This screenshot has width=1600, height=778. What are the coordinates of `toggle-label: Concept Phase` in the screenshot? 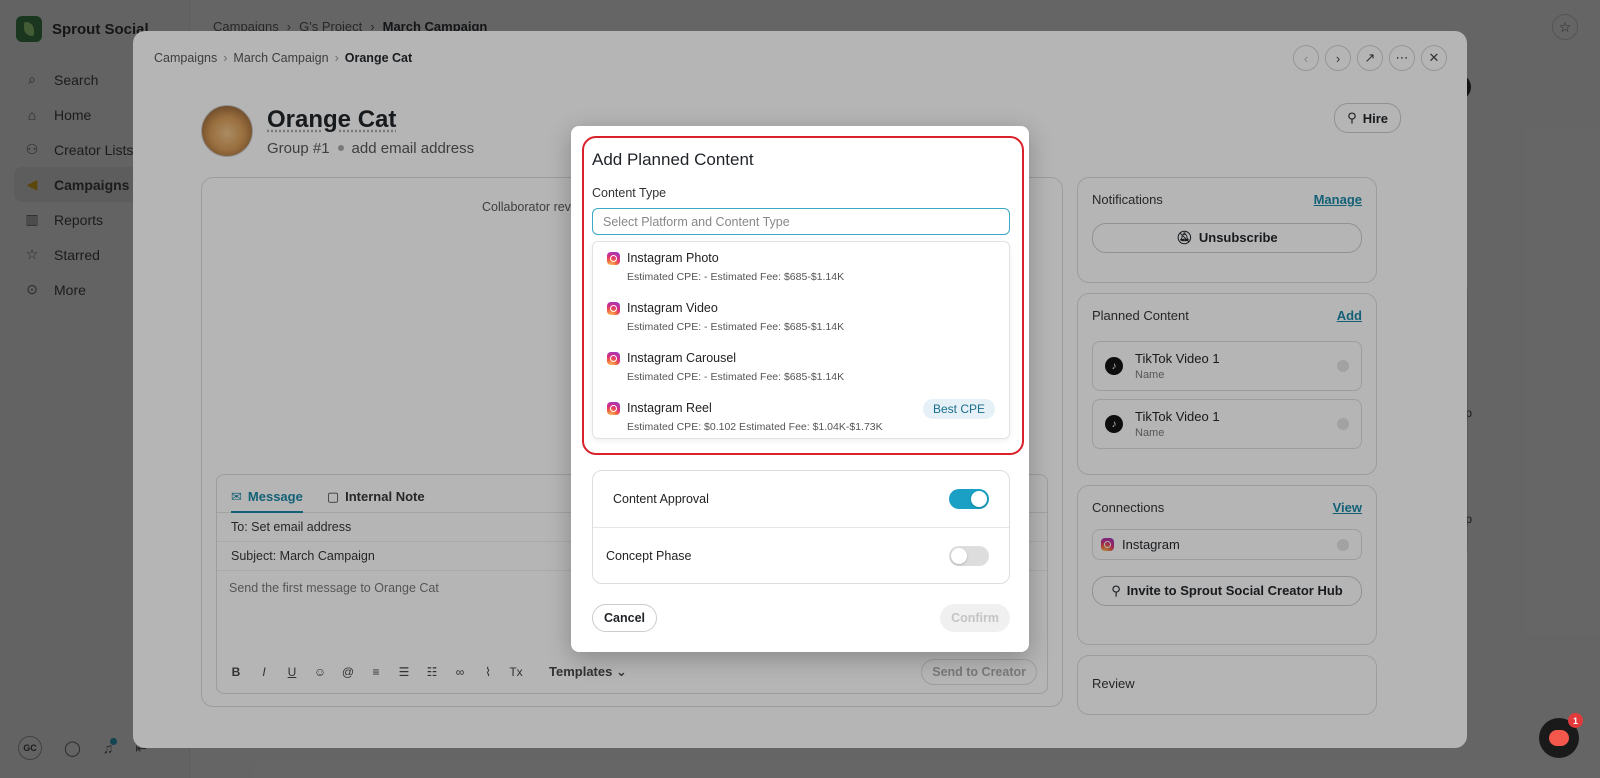 It's located at (649, 555).